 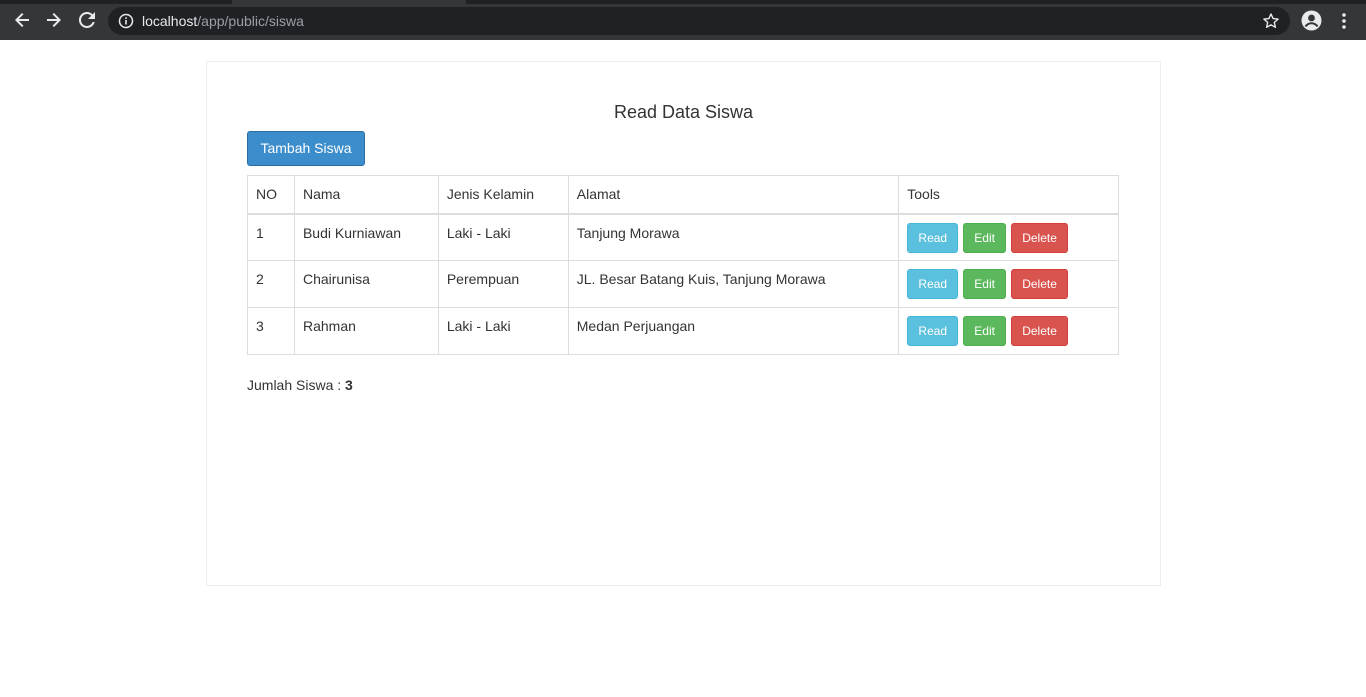 I want to click on page-title: Read Data Siswa, so click(x=683, y=112).